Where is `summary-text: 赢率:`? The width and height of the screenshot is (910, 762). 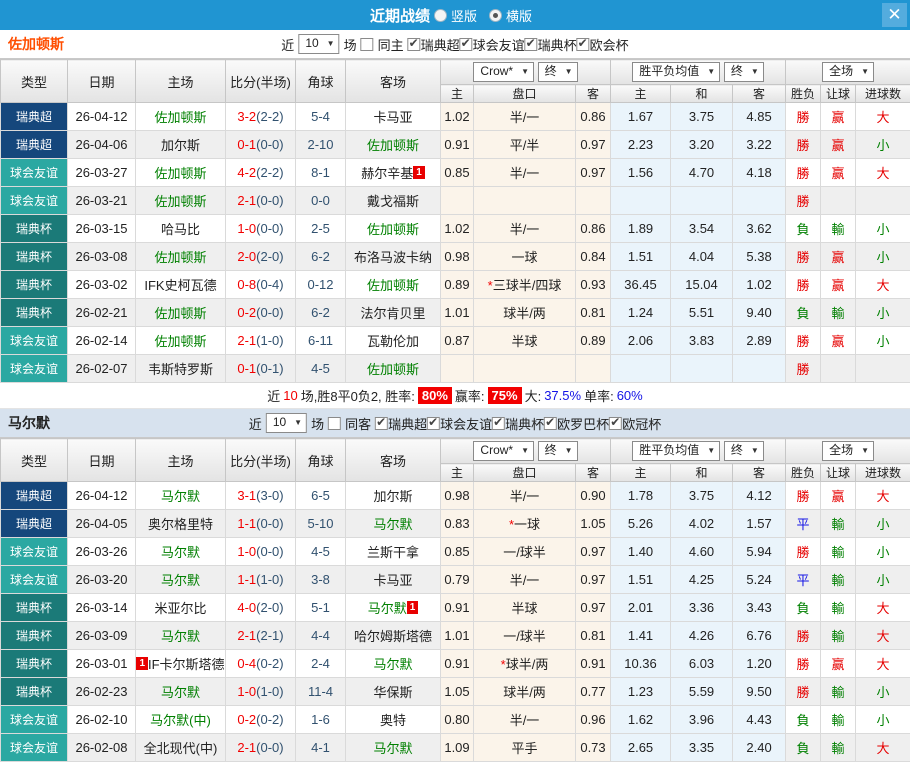
summary-text: 赢率: is located at coordinates (470, 395).